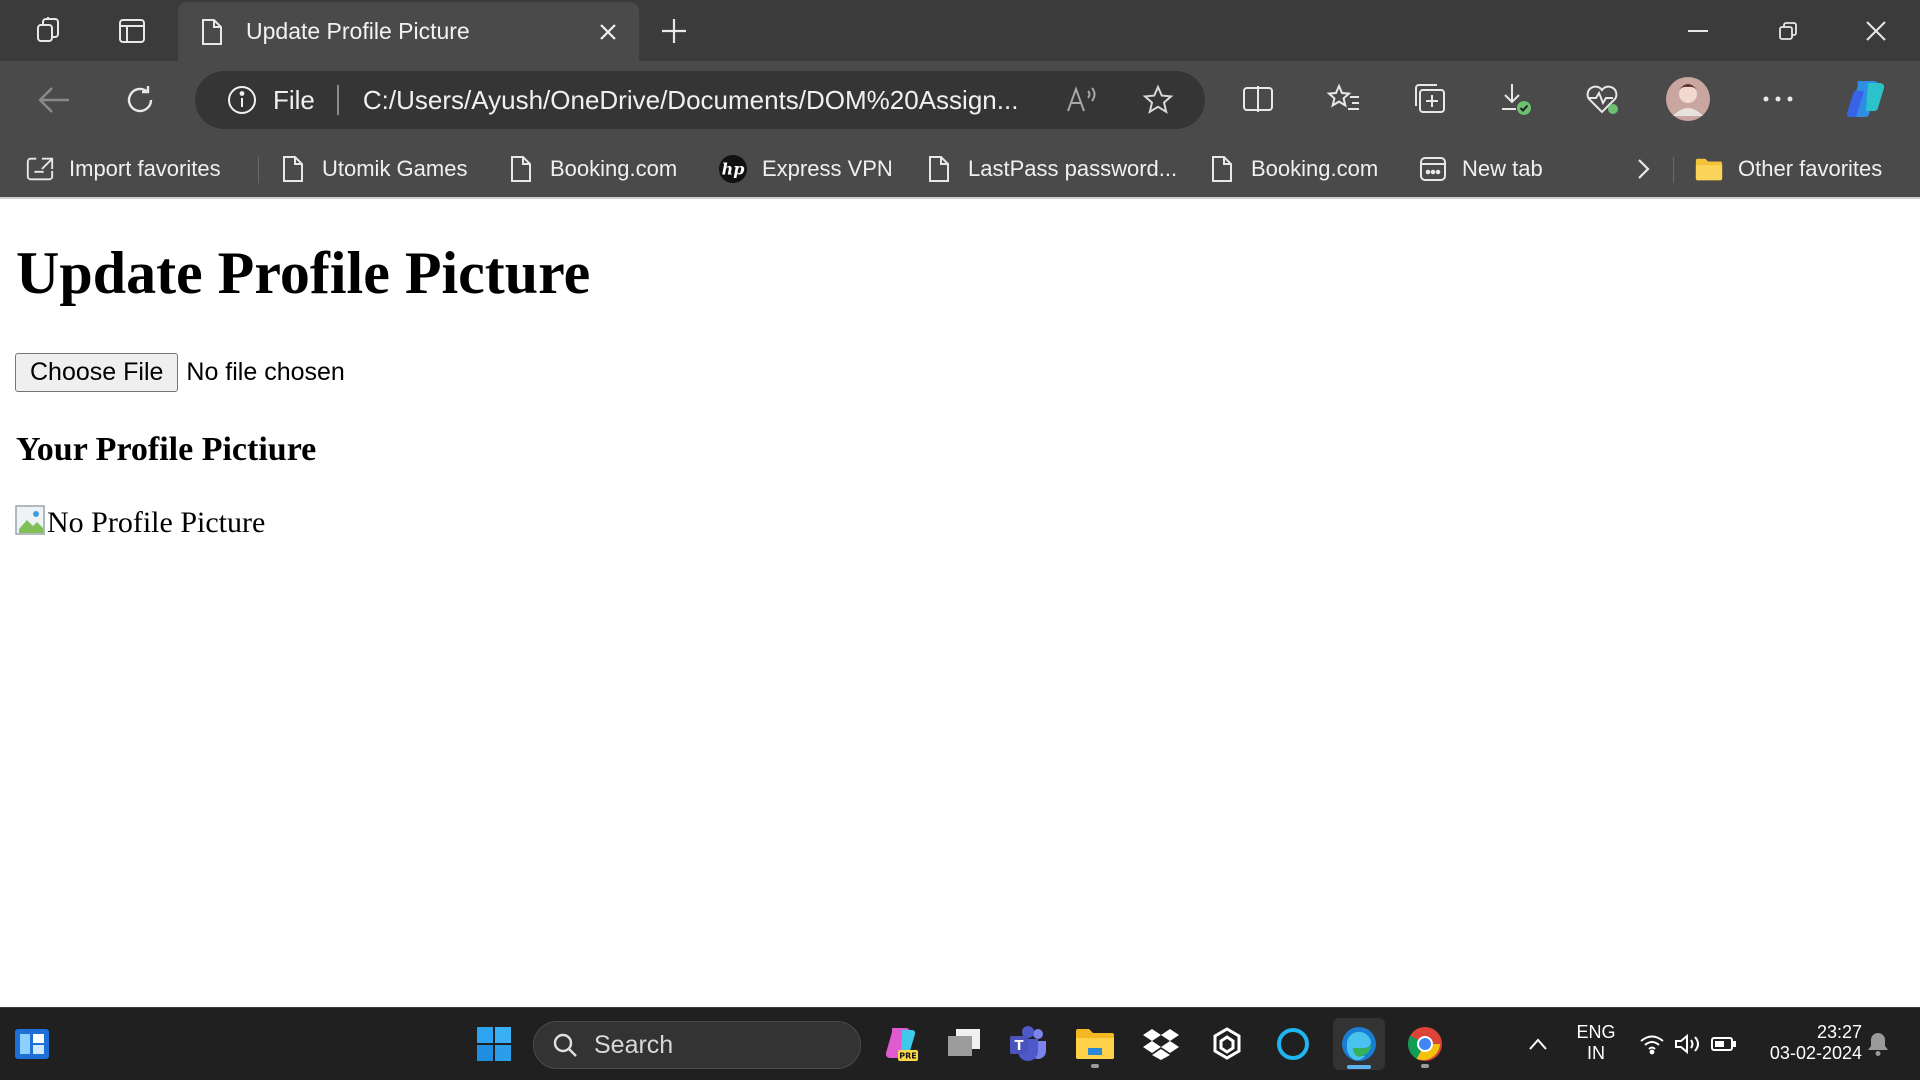  What do you see at coordinates (242, 100) in the screenshot?
I see `info-icon` at bounding box center [242, 100].